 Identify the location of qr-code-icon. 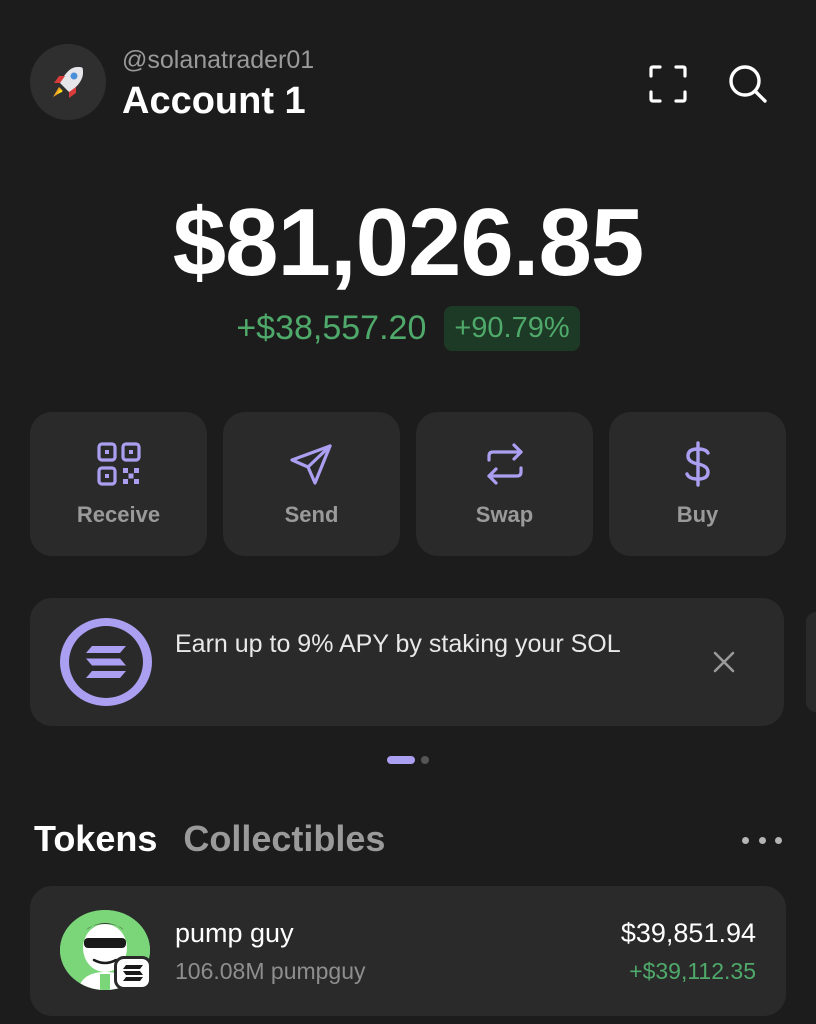
(118, 464).